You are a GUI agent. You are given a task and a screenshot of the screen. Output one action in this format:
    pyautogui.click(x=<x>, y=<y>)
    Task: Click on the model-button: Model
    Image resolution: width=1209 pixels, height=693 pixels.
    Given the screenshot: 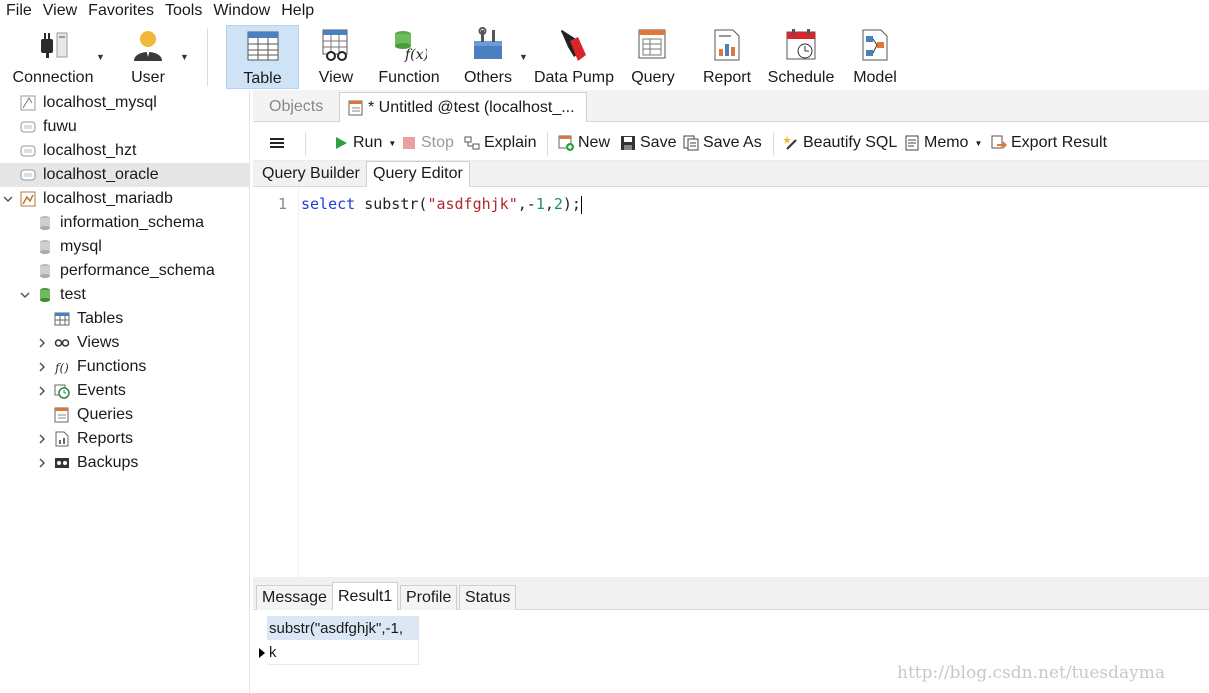 What is the action you would take?
    pyautogui.click(x=875, y=57)
    